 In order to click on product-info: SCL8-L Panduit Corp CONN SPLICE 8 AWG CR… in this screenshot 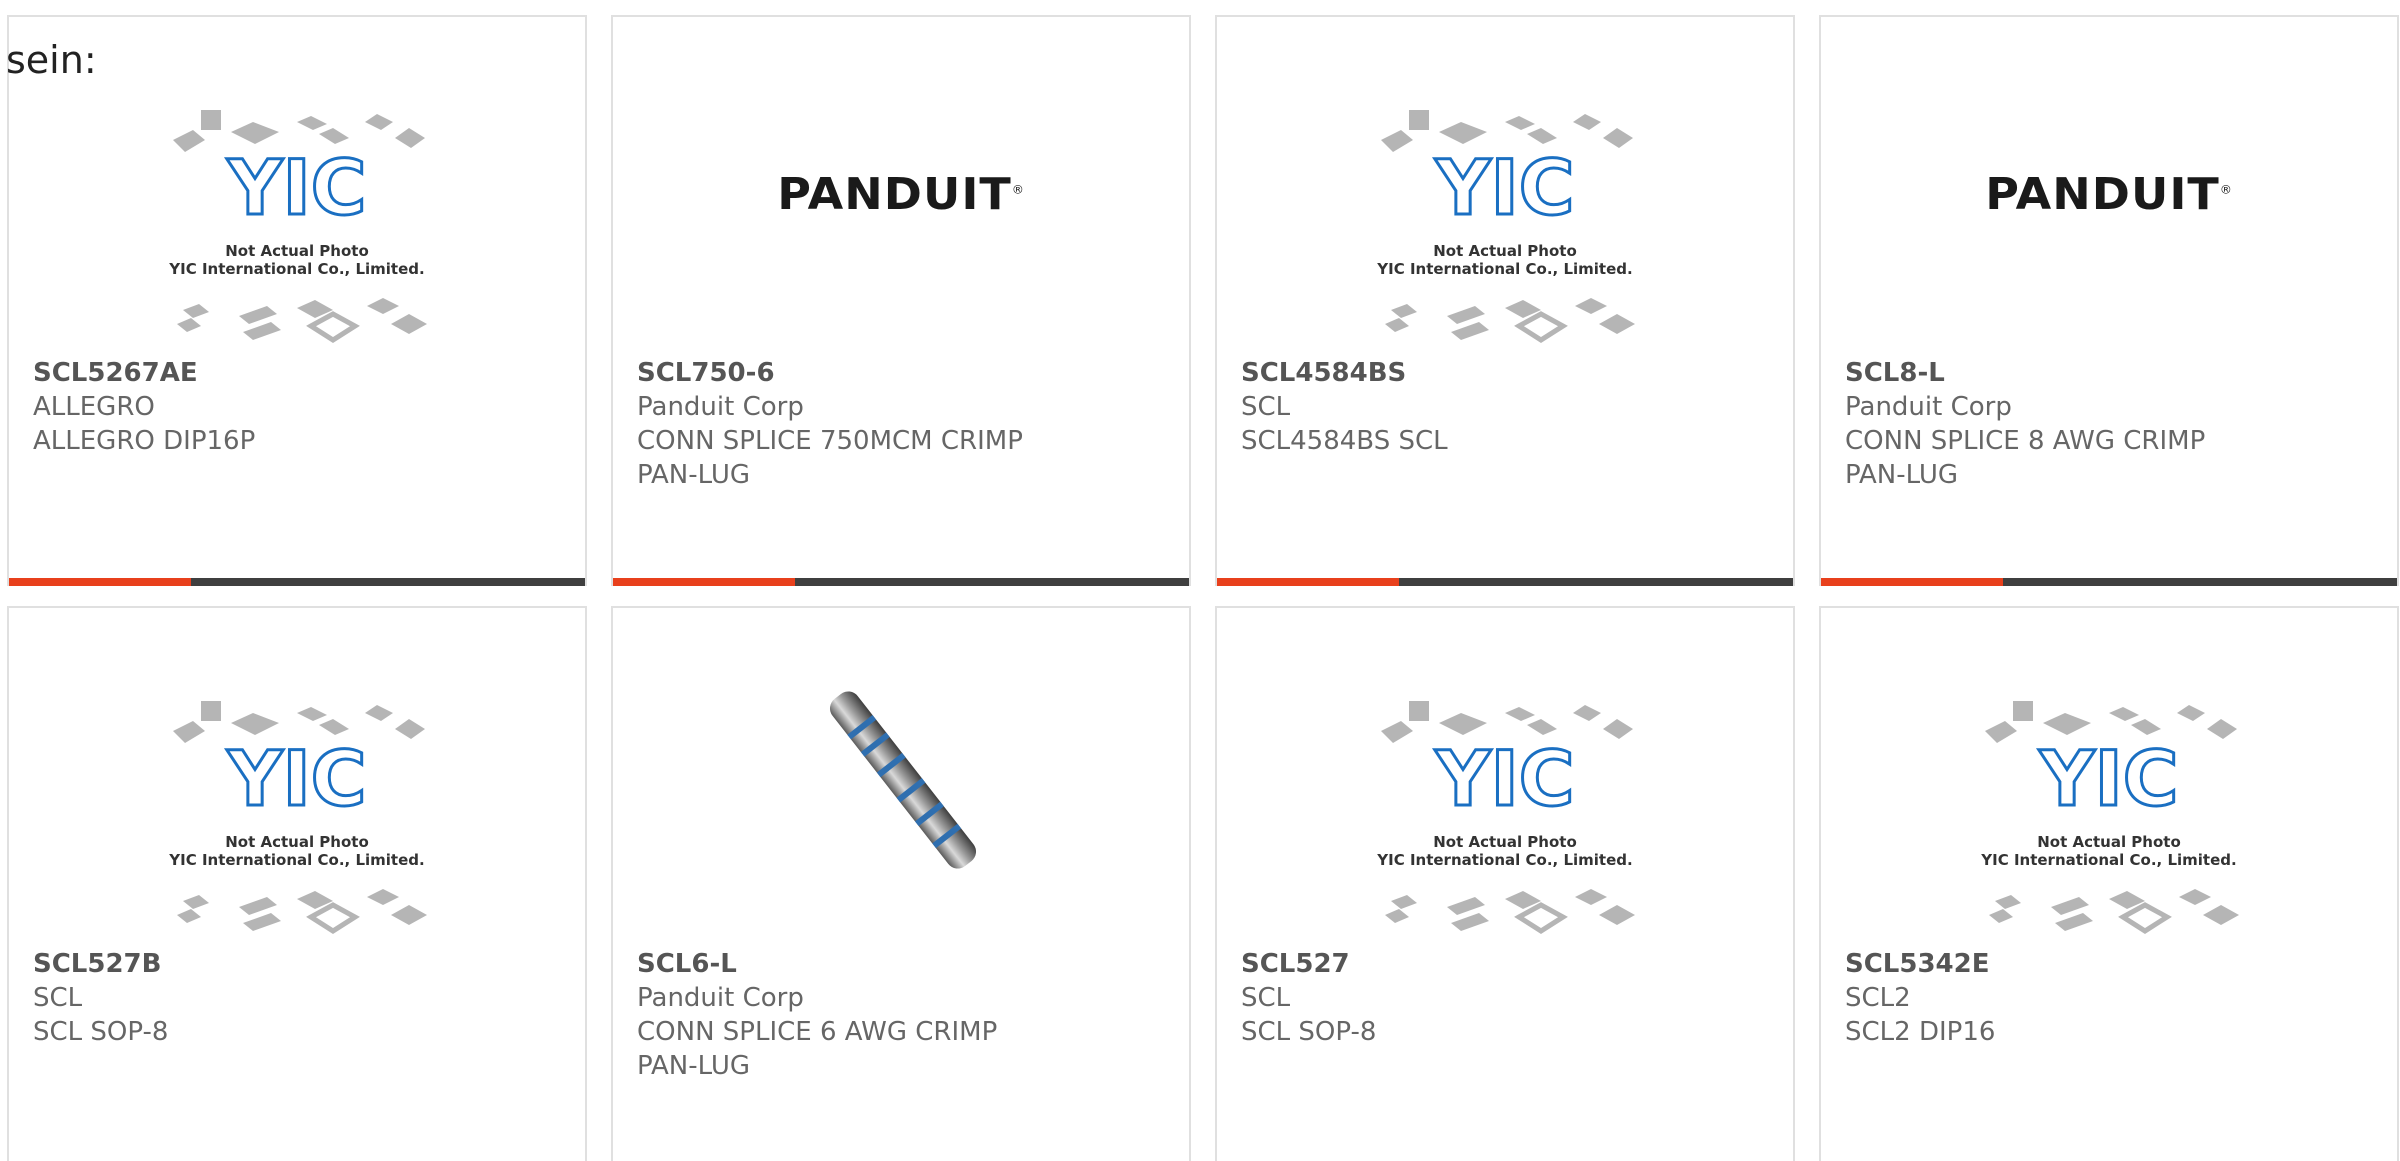, I will do `click(2111, 424)`.